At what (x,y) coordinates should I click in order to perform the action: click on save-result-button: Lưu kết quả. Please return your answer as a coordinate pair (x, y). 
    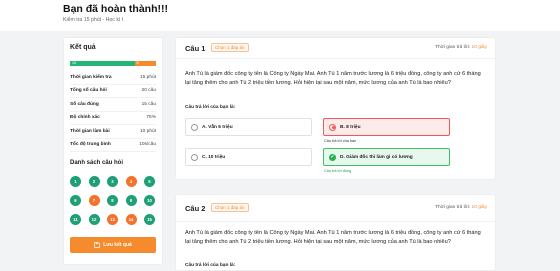
    Looking at the image, I should click on (113, 245).